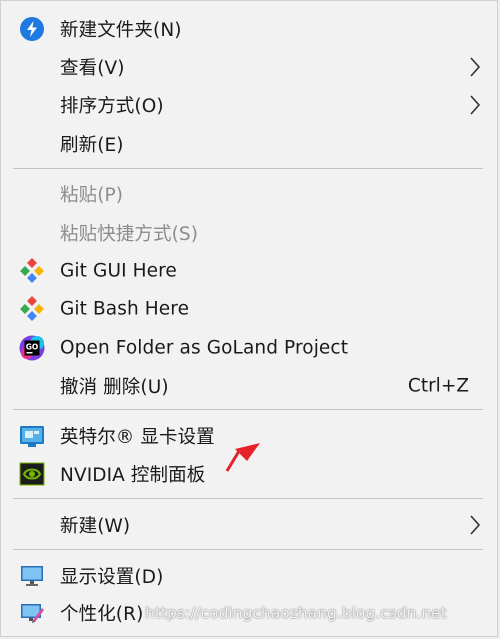 This screenshot has width=500, height=639. What do you see at coordinates (249, 67) in the screenshot?
I see `menu-item-view: 查看(V)` at bounding box center [249, 67].